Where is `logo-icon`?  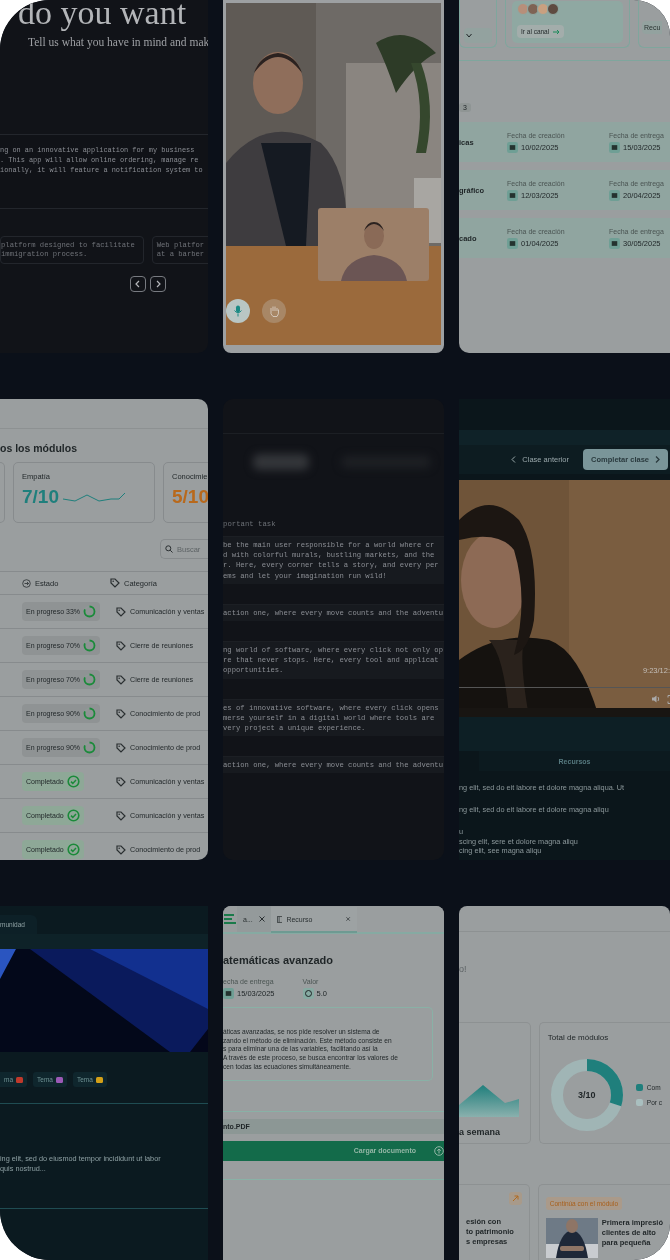 logo-icon is located at coordinates (230, 919).